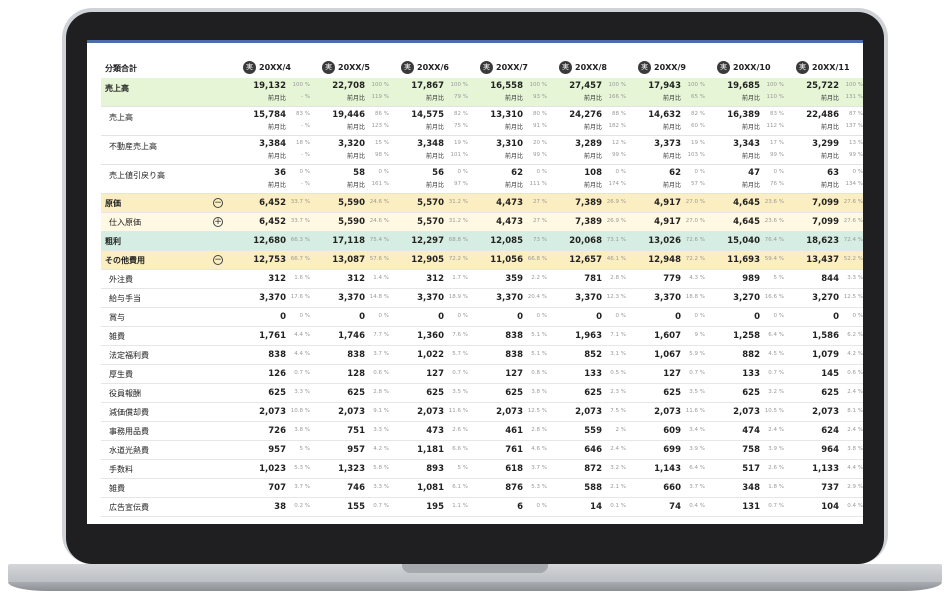 This screenshot has width=950, height=600. Describe the element at coordinates (129, 507) in the screenshot. I see `row-label: 広告宣伝費` at that location.